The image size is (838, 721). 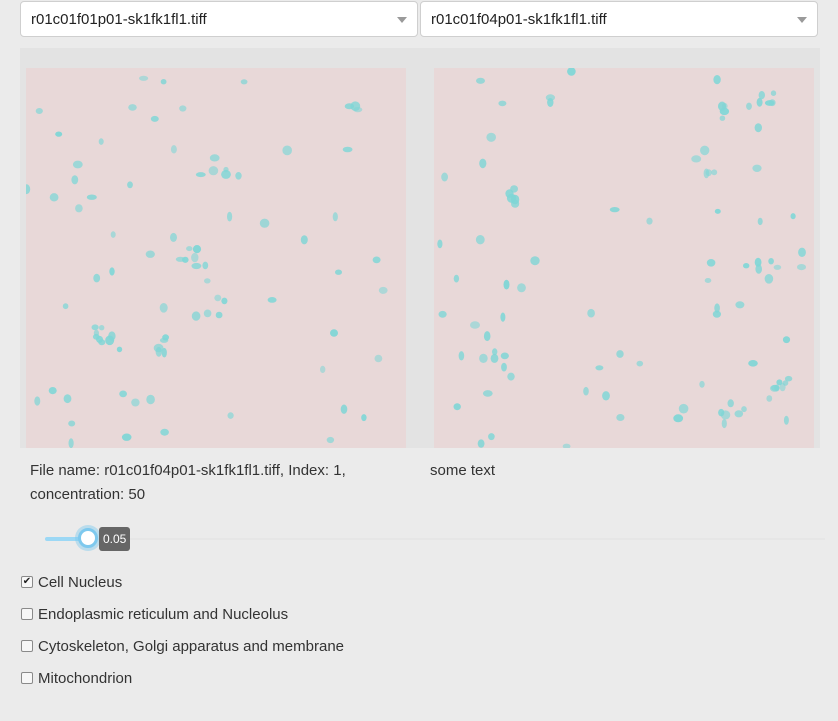 I want to click on image-select-left: r01c01f01p01-sk1fk1fl1.tiff, so click(x=219, y=19).